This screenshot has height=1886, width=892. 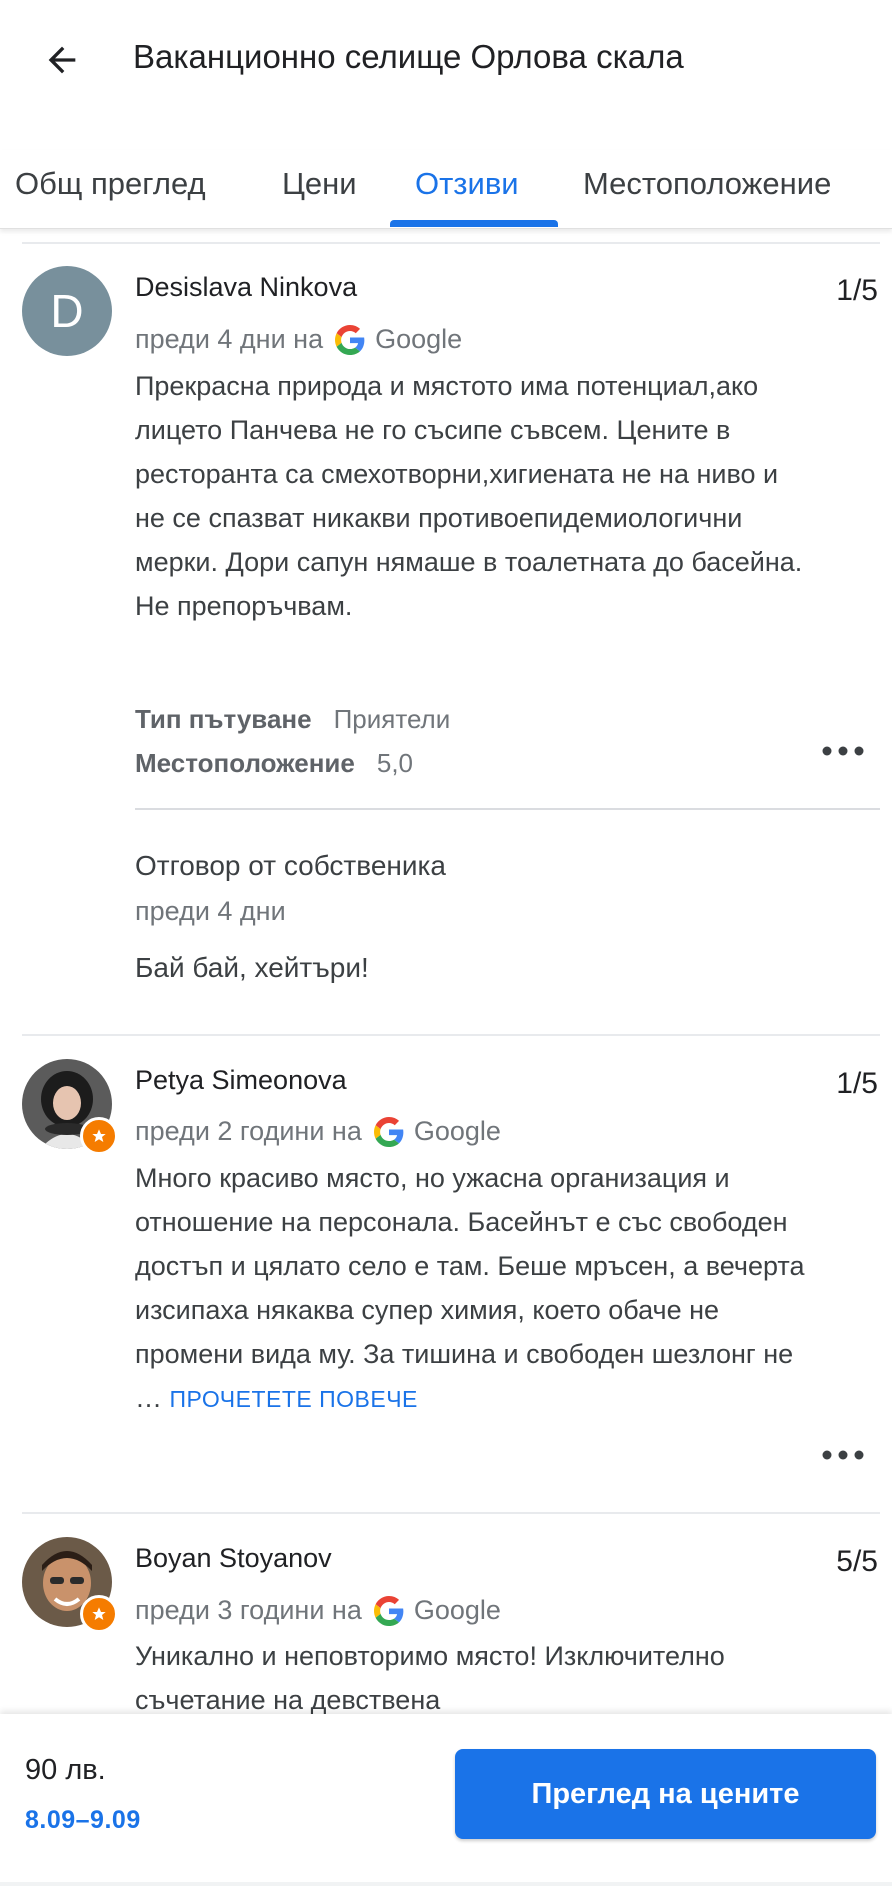 What do you see at coordinates (248, 1610) in the screenshot?
I see `review-time: преди 3 години на` at bounding box center [248, 1610].